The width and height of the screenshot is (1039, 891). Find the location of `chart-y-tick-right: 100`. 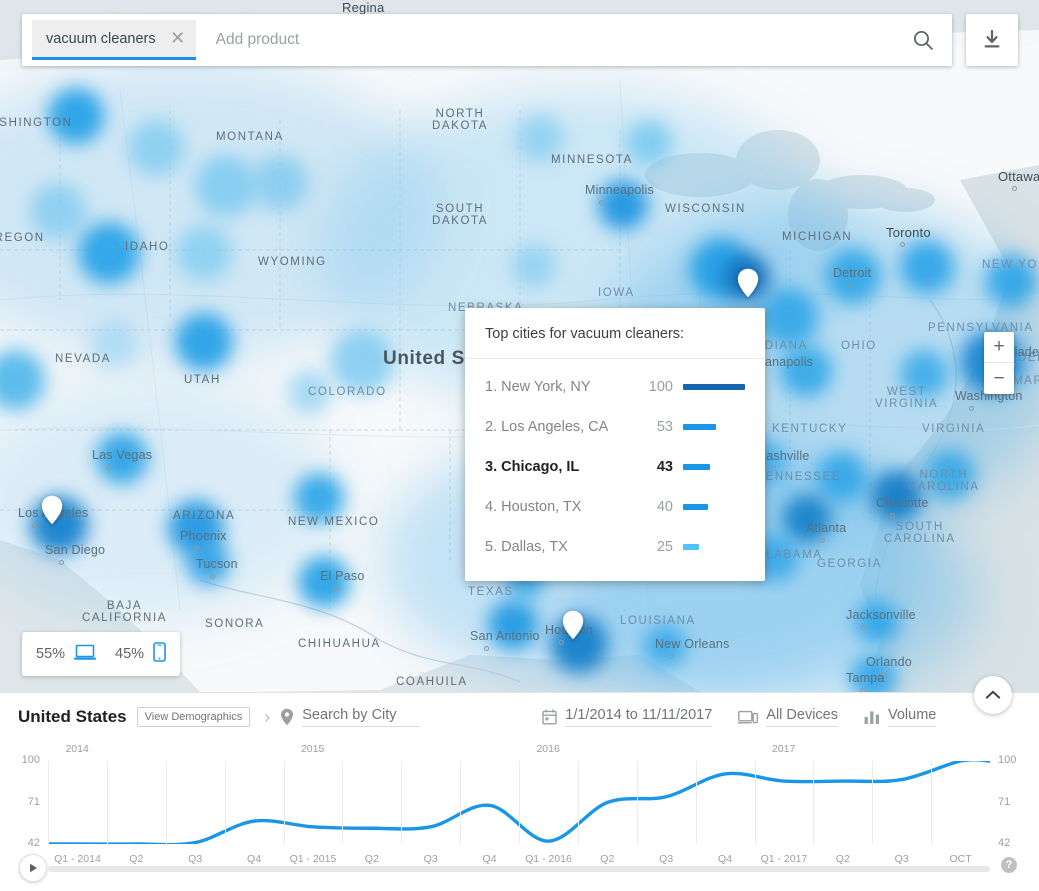

chart-y-tick-right: 100 is located at coordinates (1007, 760).